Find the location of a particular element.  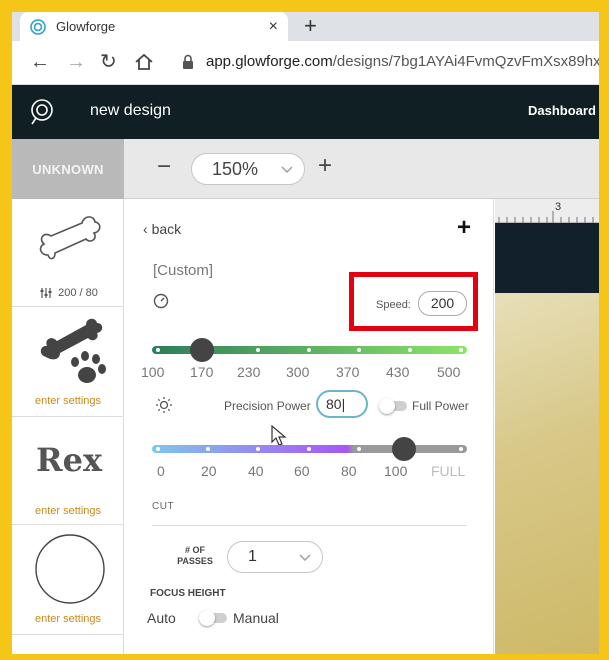

material-selector: UNKNOWN is located at coordinates (68, 169).